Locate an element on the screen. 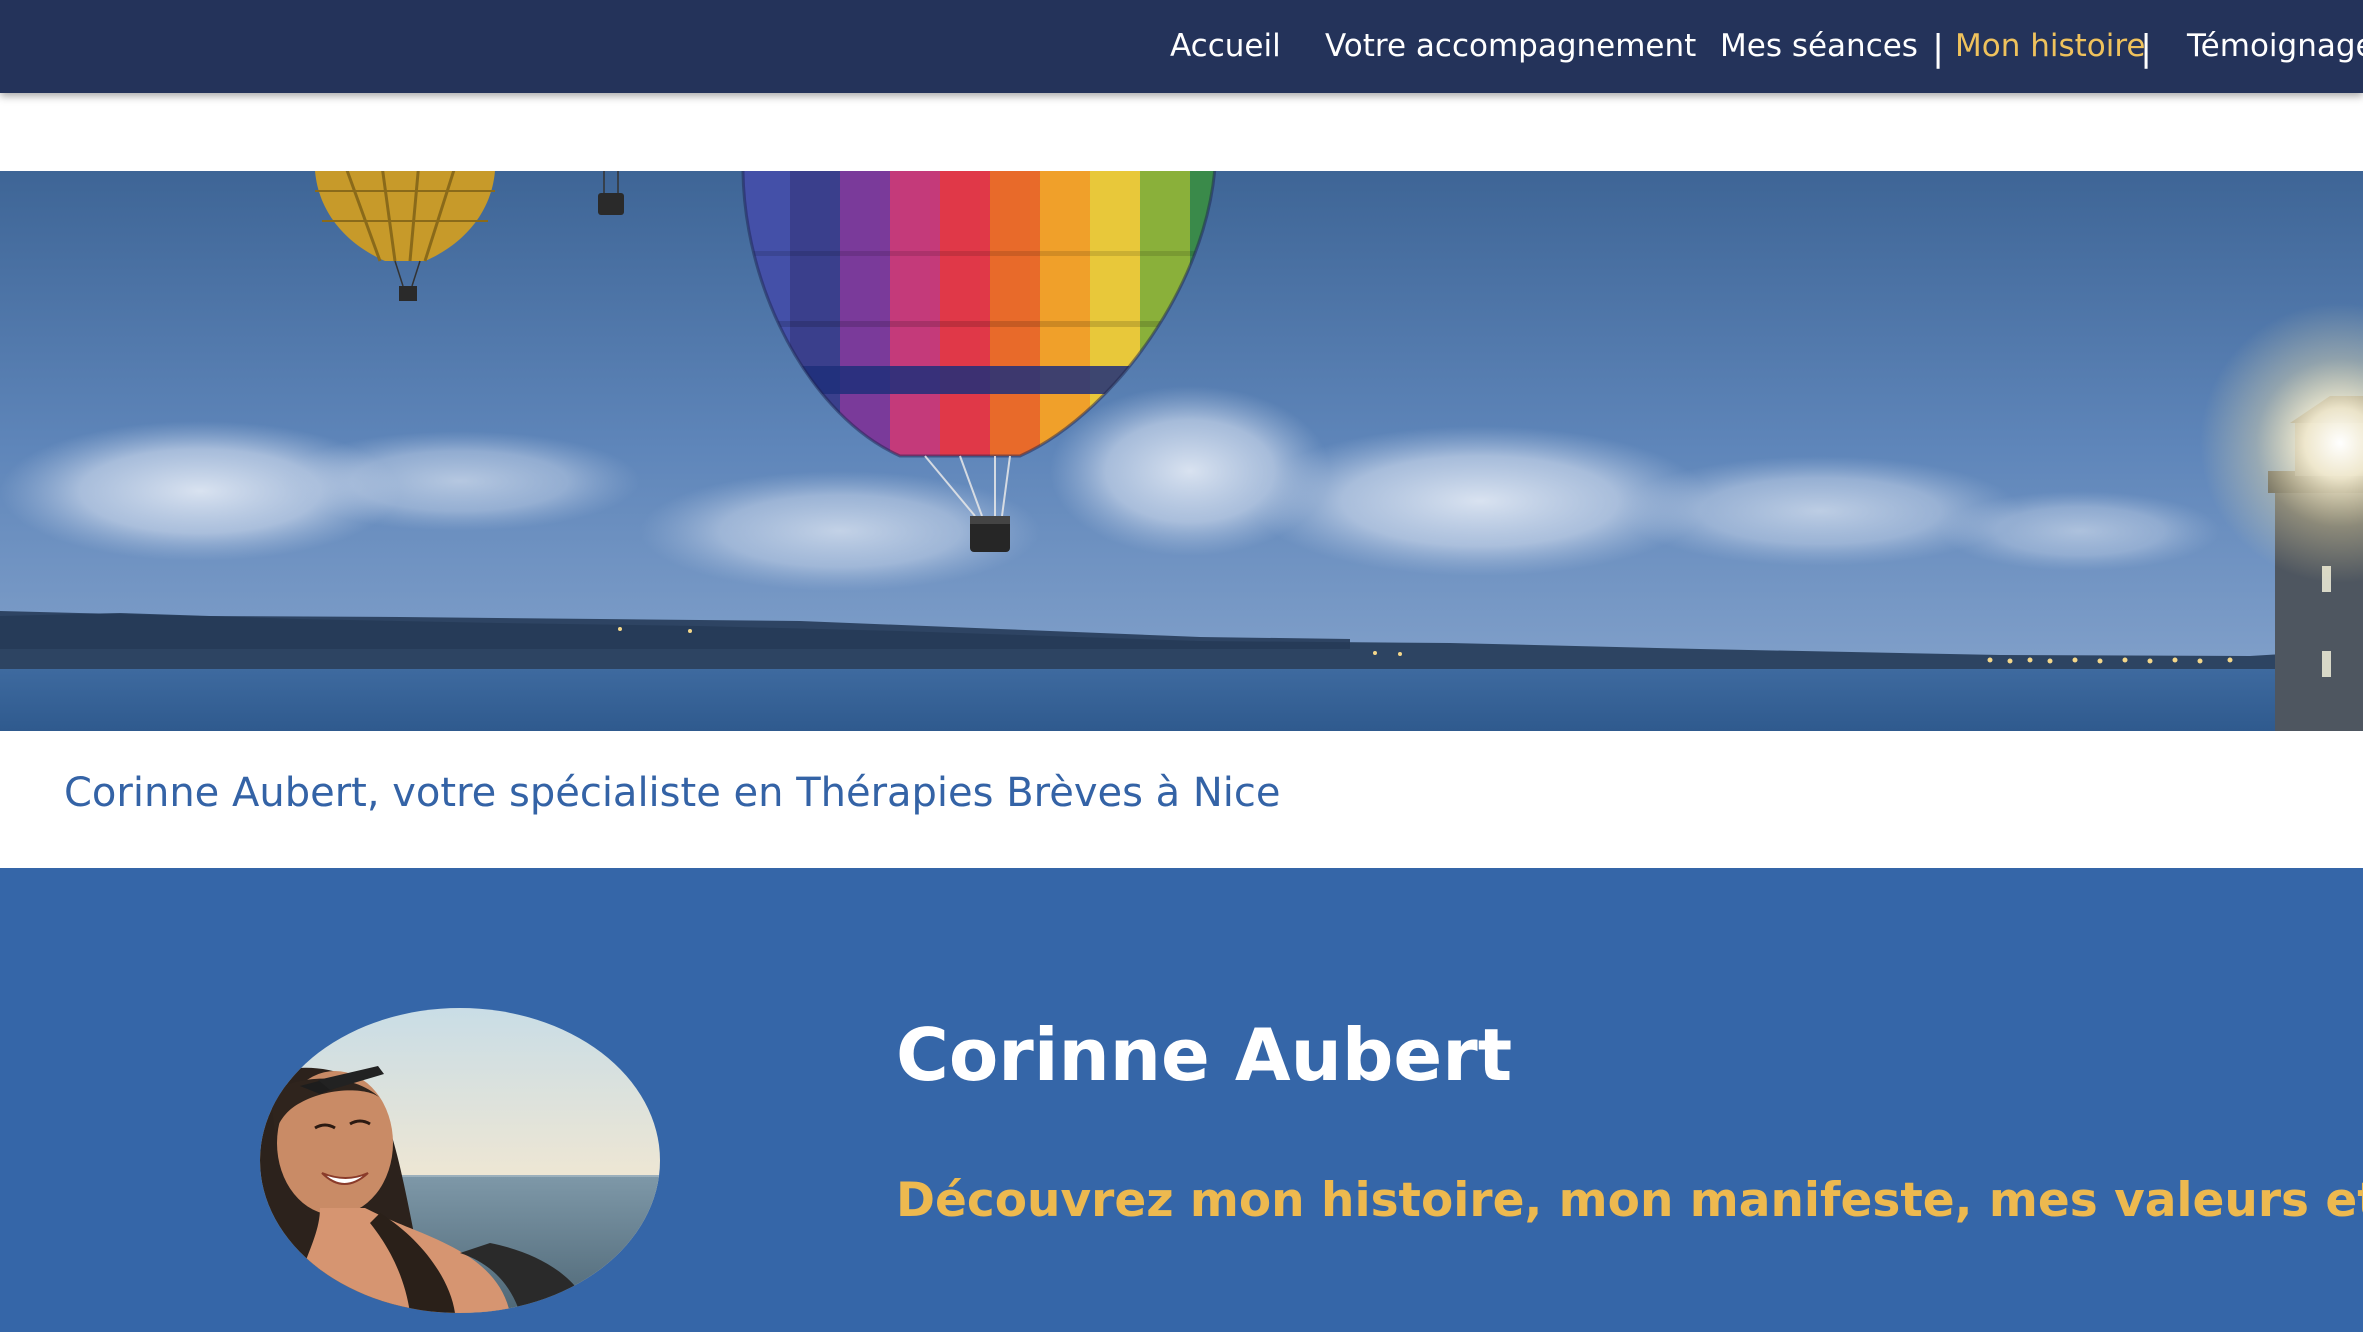  portrait-photo is located at coordinates (460, 1160).